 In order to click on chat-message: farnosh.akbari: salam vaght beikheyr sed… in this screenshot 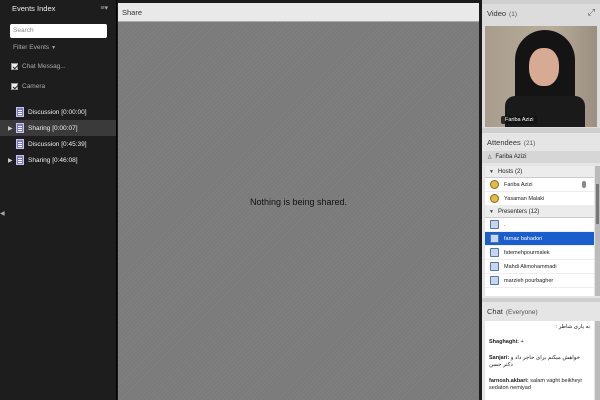, I will do `click(539, 385)`.